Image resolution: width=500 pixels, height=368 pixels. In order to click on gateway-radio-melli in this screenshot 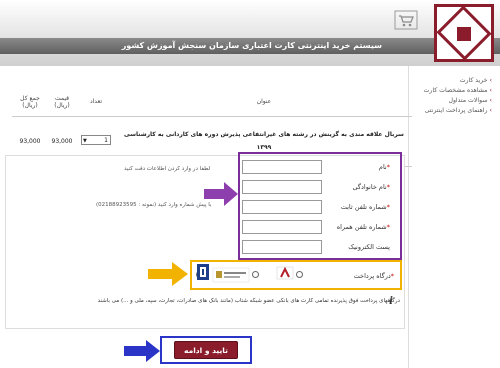, I will do `click(299, 274)`.